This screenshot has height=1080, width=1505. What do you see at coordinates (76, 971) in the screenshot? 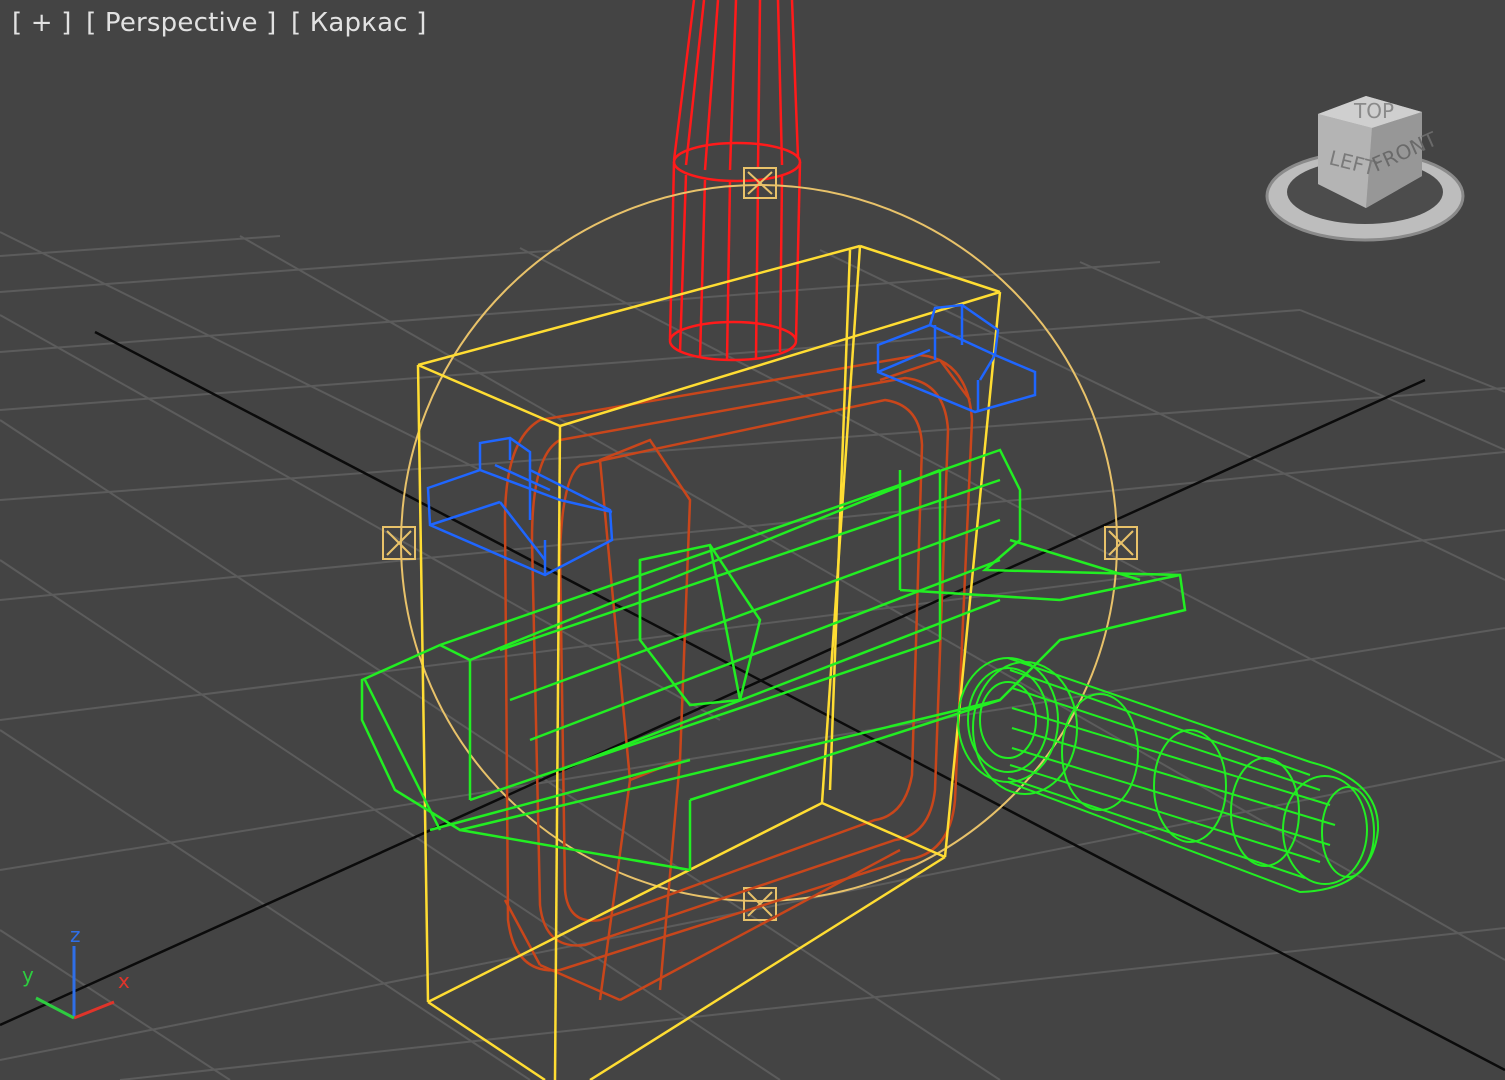
I see `axis-tripod-icon: z x y` at bounding box center [76, 971].